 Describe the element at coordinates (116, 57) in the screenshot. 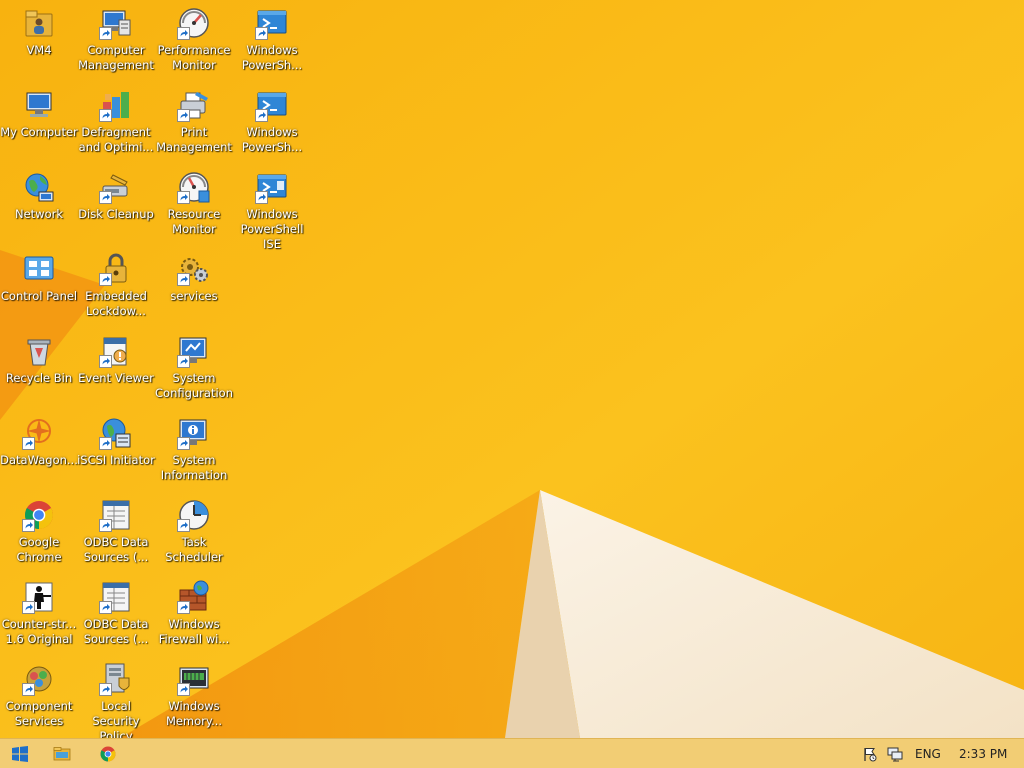

I see `desktop-icon-label: Computer Management` at that location.